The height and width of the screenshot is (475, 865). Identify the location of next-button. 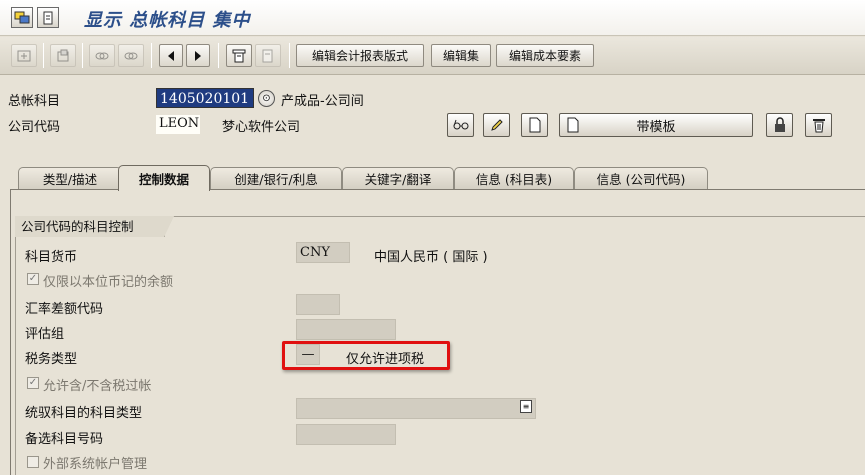
(198, 55).